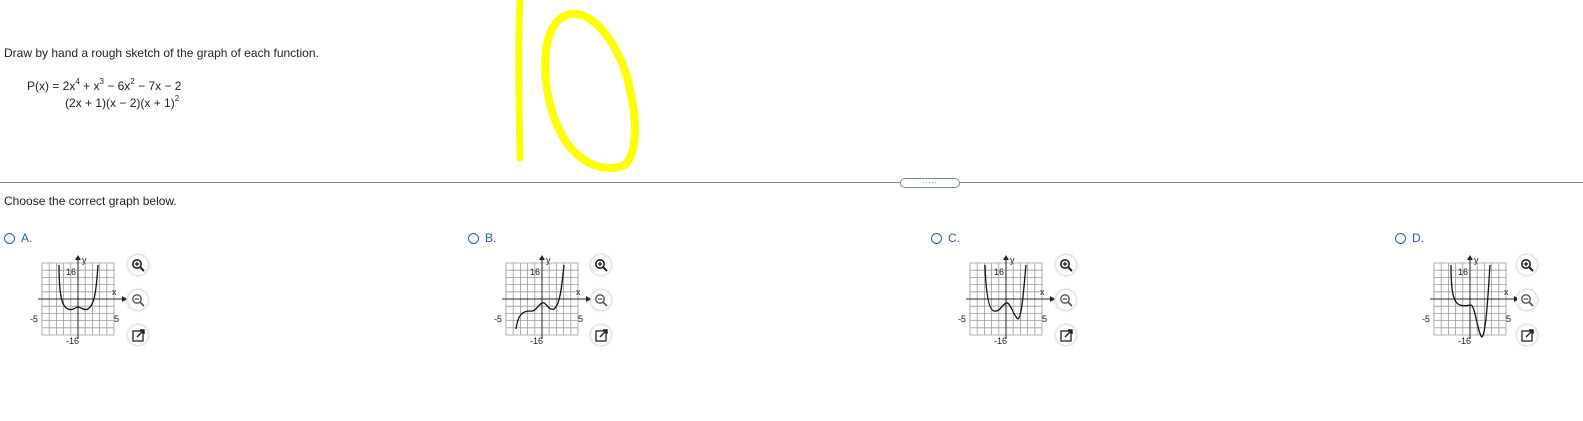 This screenshot has width=1583, height=421. Describe the element at coordinates (945, 238) in the screenshot. I see `option-c: C.` at that location.